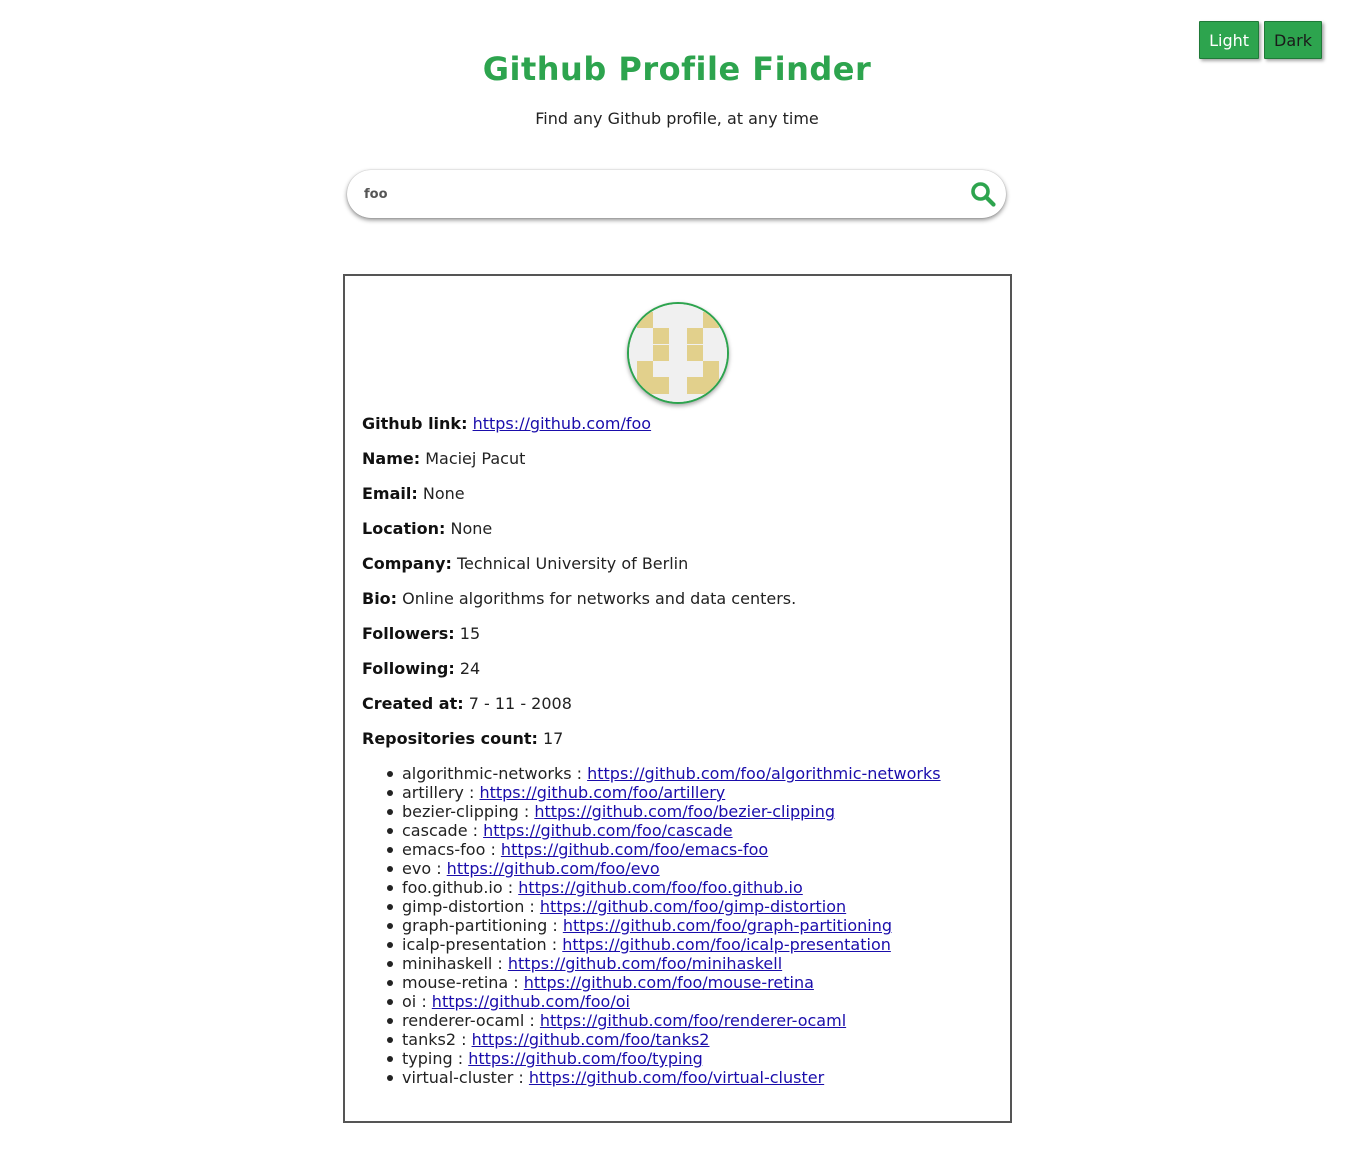 The height and width of the screenshot is (1153, 1354). I want to click on repo-link: https://github.com/foo/foo.github.io, so click(660, 887).